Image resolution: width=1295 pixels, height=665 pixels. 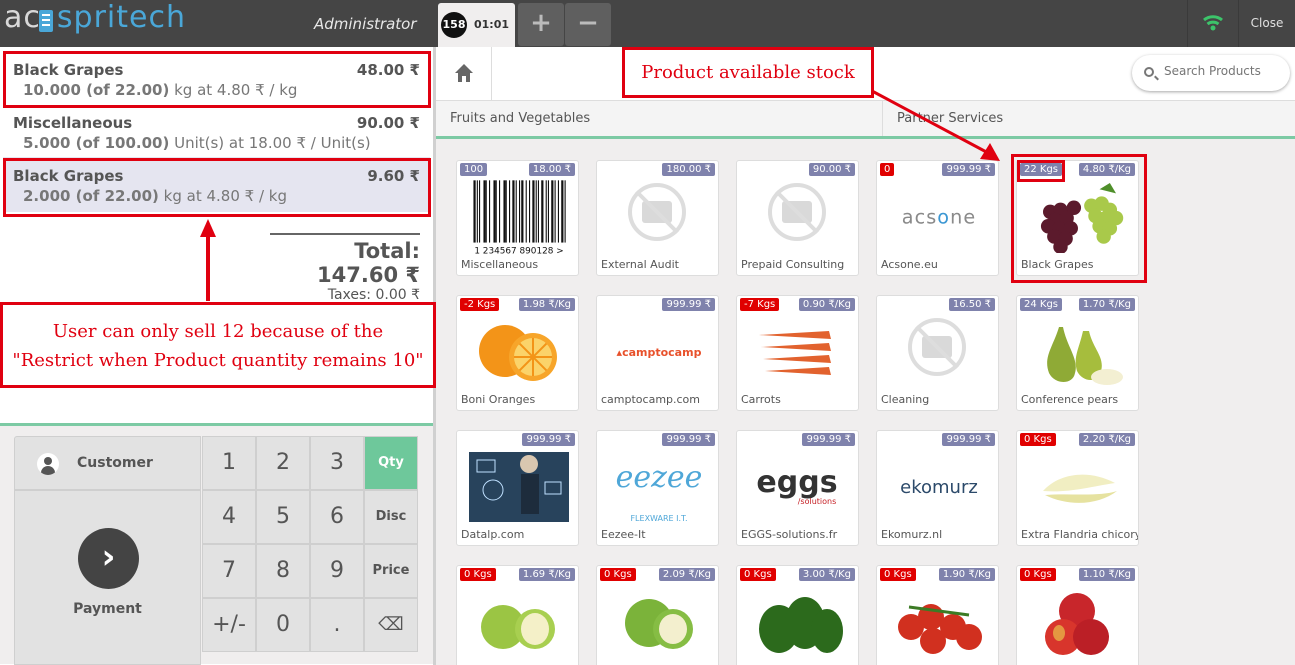 I want to click on product-card: 180.00 ₹ External Audit, so click(x=657, y=218).